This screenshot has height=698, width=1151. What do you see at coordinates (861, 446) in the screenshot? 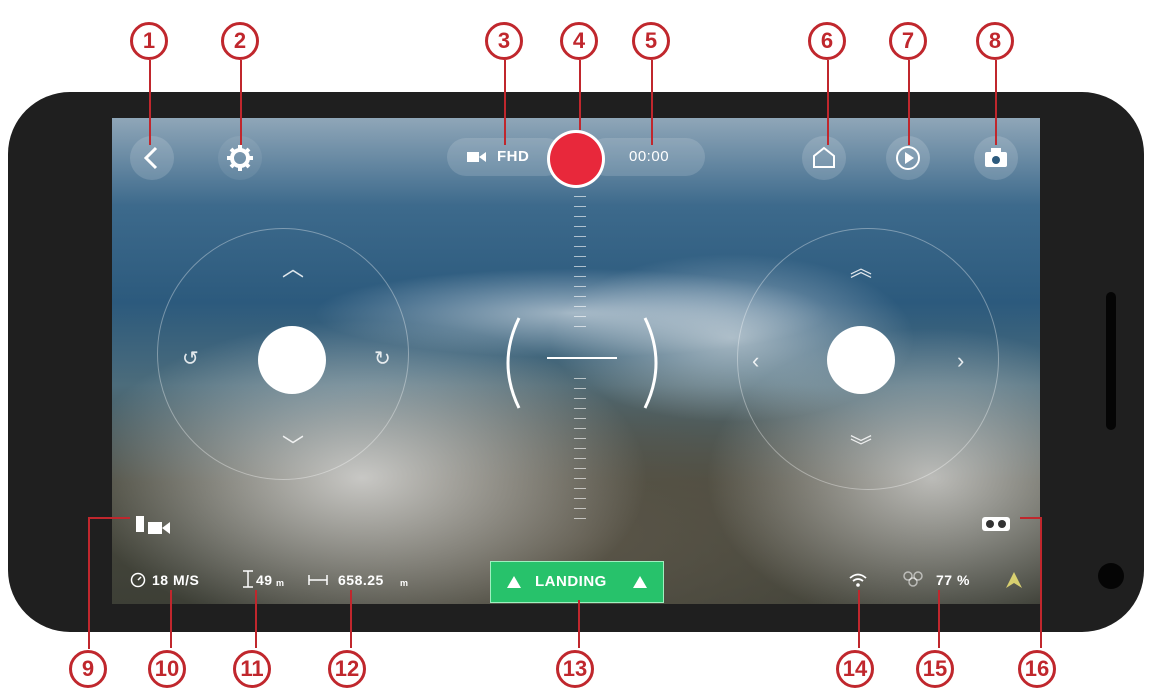
I see `backward-arrow-icon: ︾` at bounding box center [861, 446].